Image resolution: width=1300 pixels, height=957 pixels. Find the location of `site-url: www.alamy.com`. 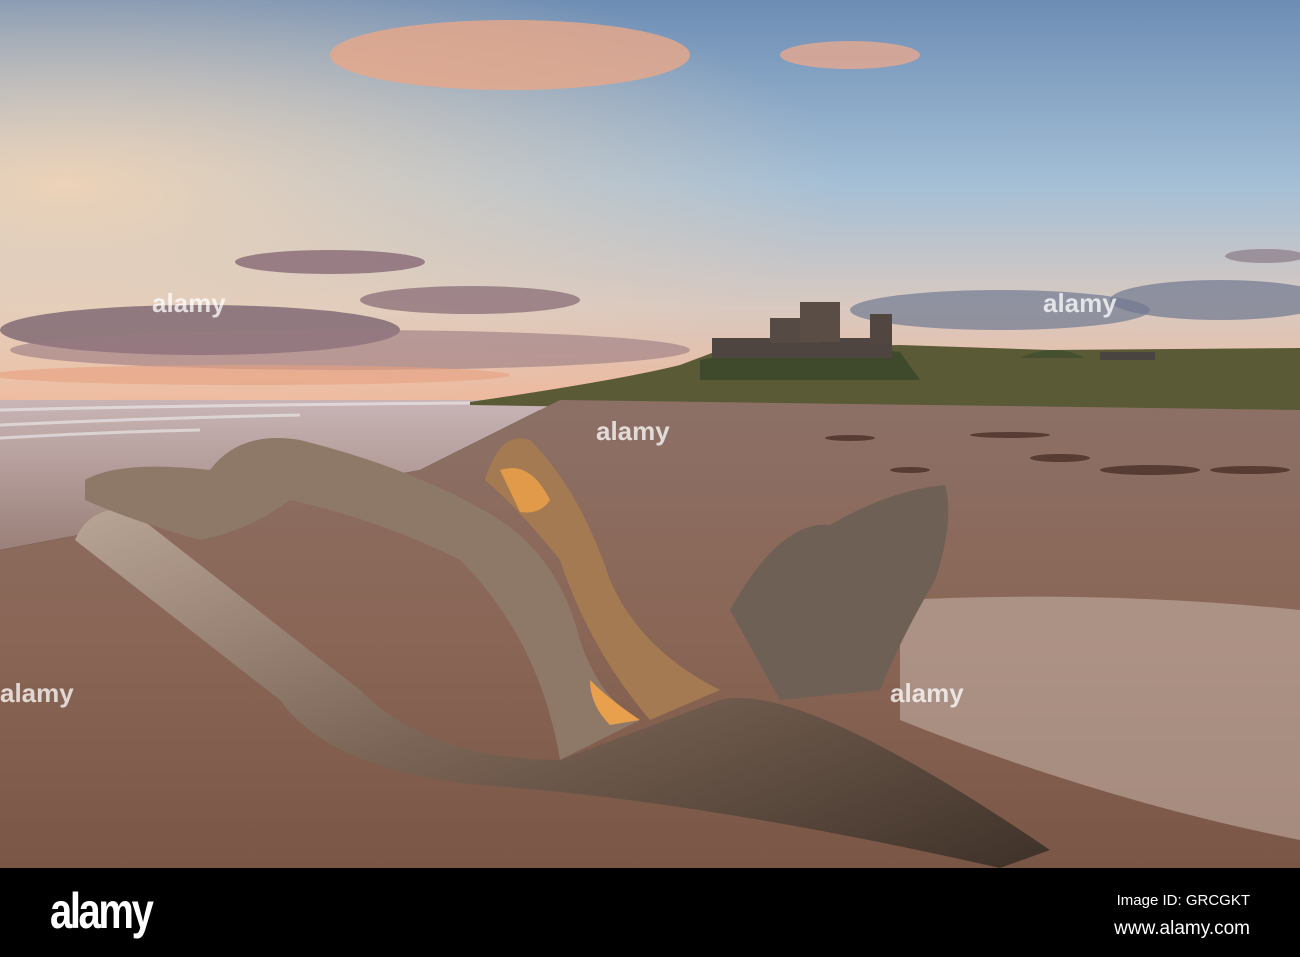

site-url: www.alamy.com is located at coordinates (1182, 928).